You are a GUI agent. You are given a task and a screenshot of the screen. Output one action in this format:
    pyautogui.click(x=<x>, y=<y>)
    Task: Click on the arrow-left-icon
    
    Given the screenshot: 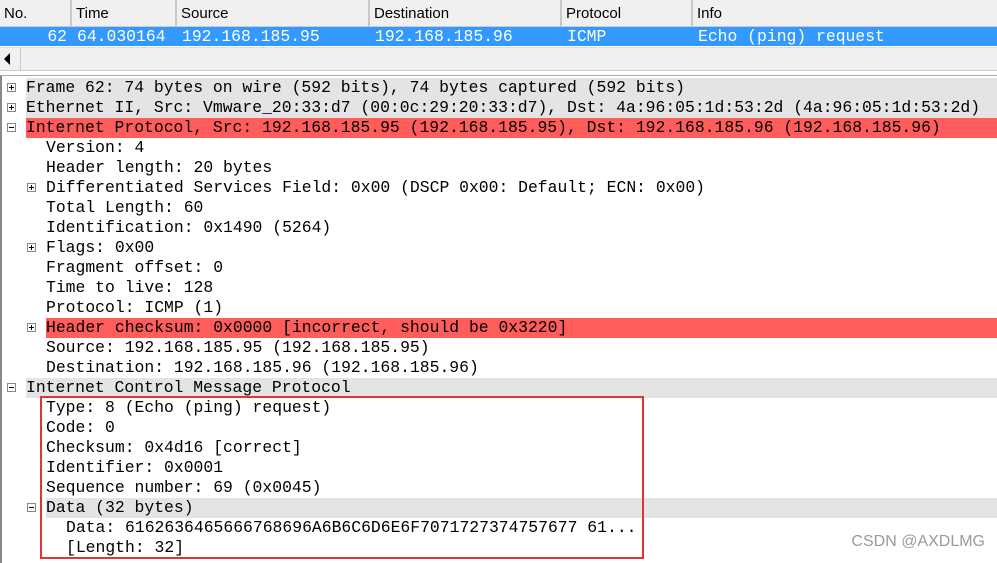 What is the action you would take?
    pyautogui.click(x=7, y=59)
    